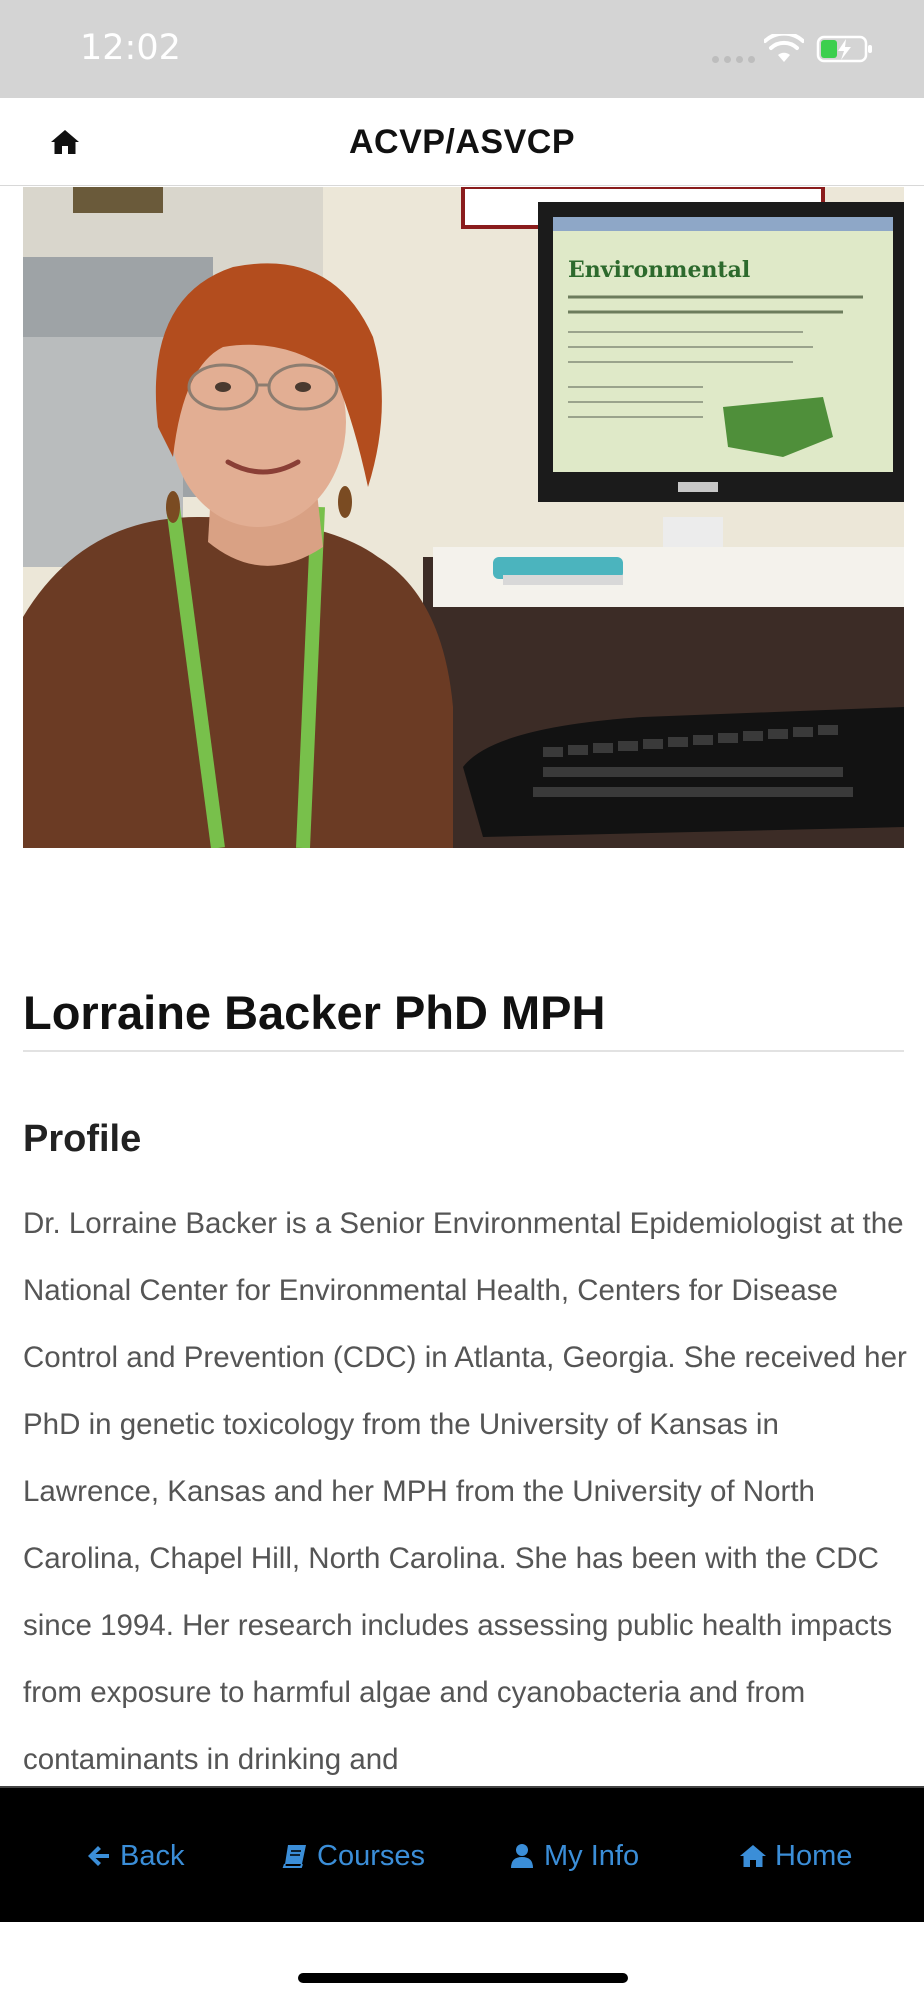  I want to click on courses-label: Courses, so click(371, 1856).